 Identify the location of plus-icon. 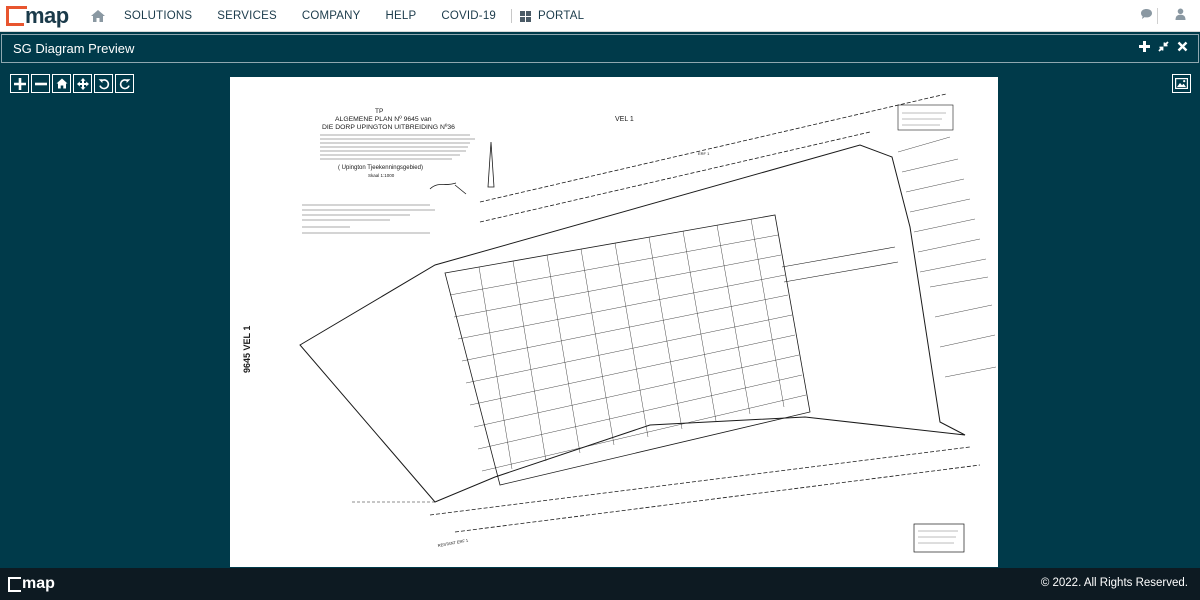
(19, 83).